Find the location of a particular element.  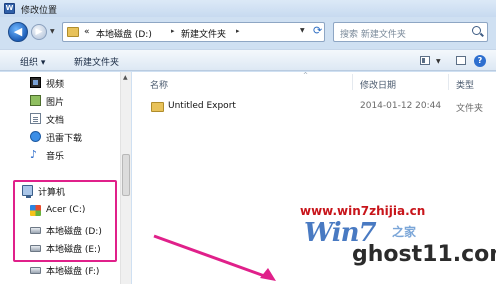

annotation-arrow is located at coordinates (214, 257).